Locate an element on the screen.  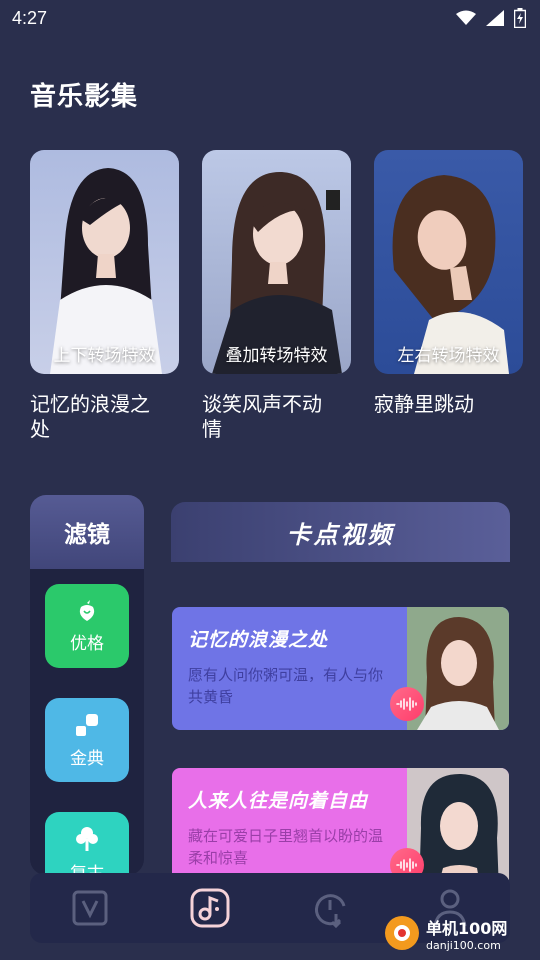
status-bar: 4:27 is located at coordinates (270, 18).